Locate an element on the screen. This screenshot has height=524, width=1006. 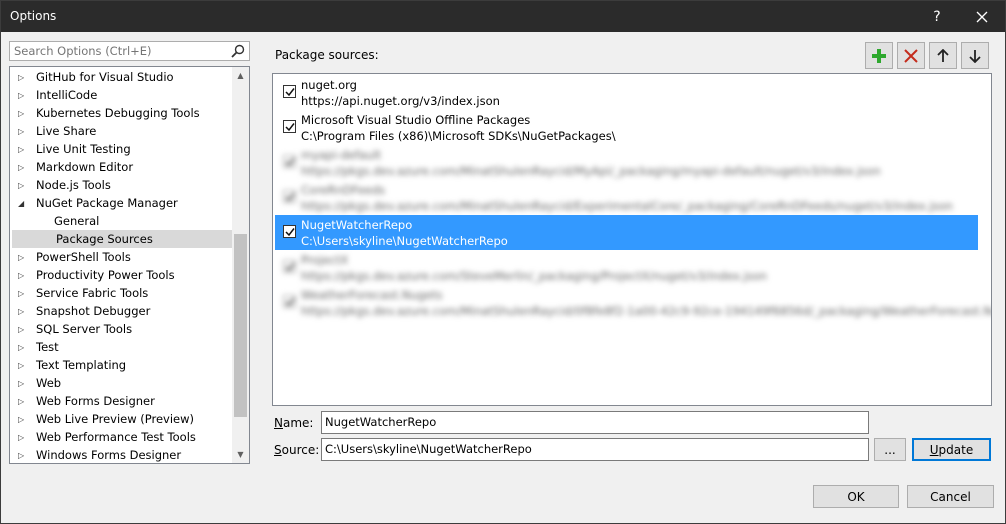
tree-item: ▷ IntelliCode is located at coordinates (121, 95).